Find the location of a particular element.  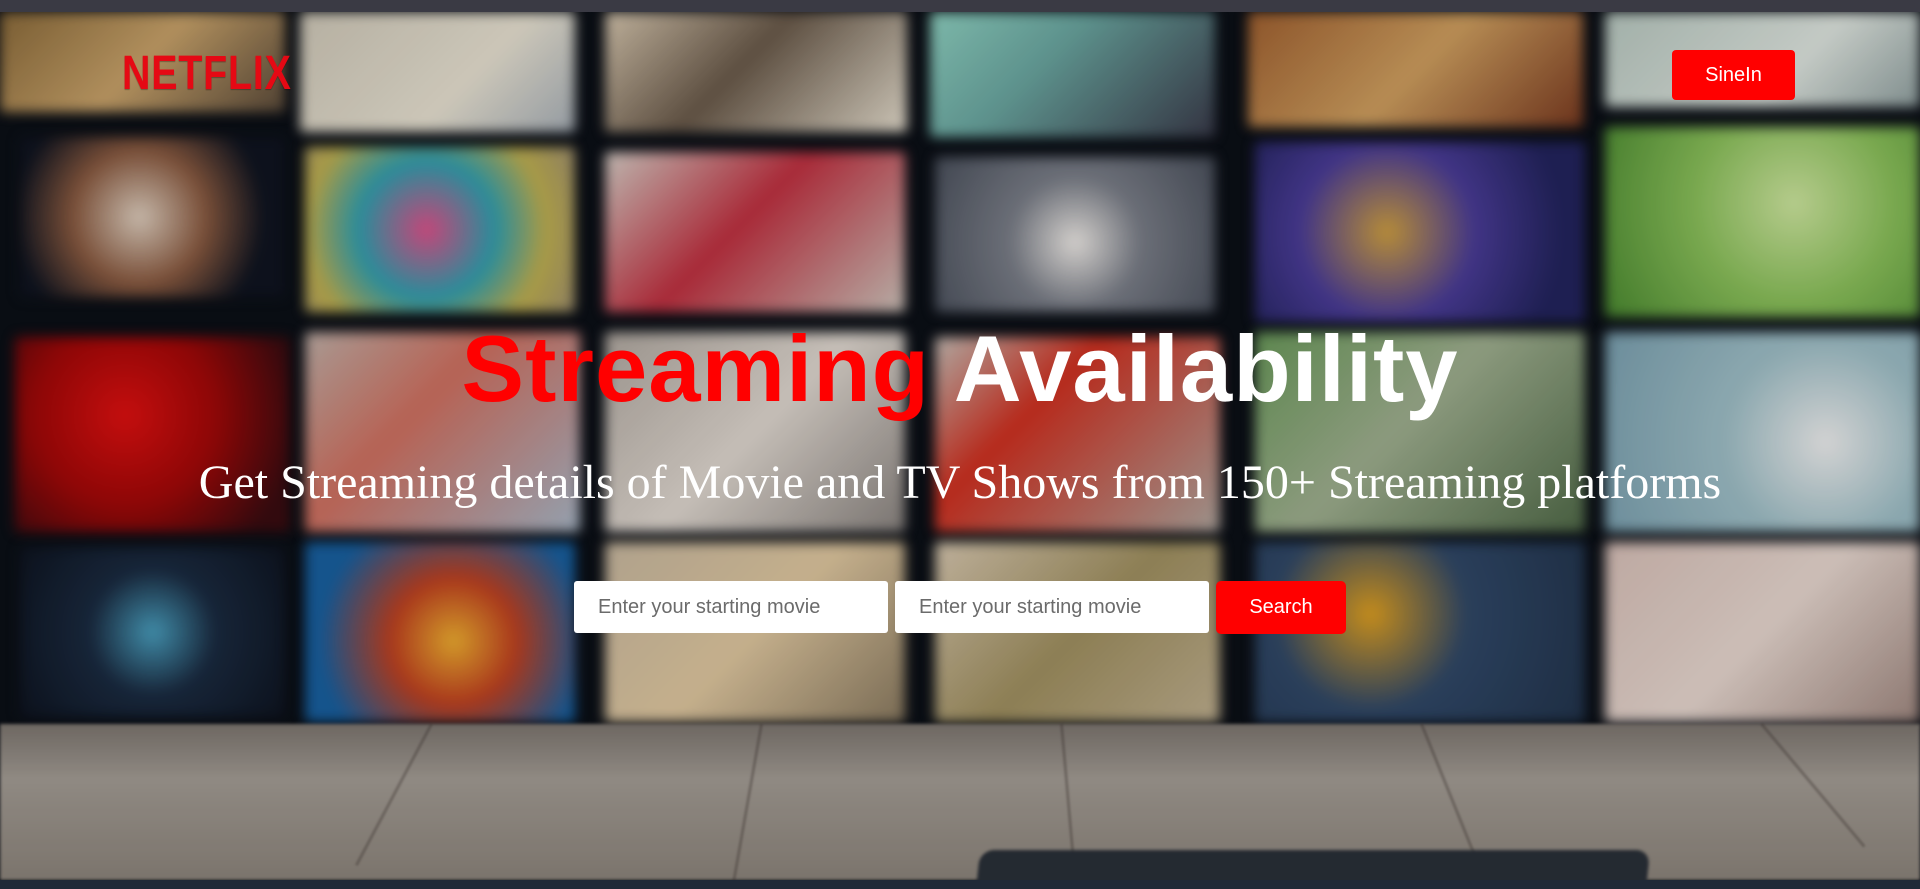

netflix-logo: NETFLIX is located at coordinates (207, 73).